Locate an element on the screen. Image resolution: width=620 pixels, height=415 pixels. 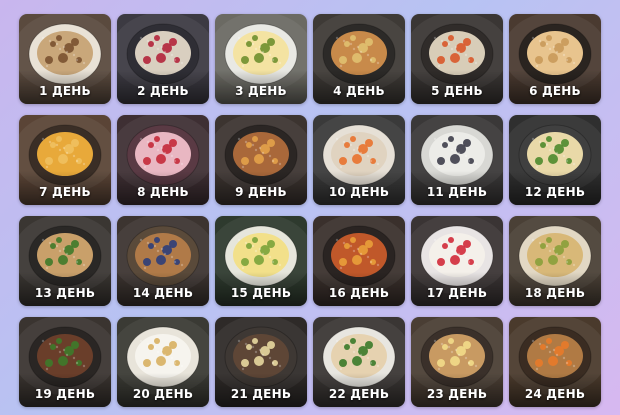
day-card-22: 22 ДЕНЬ is located at coordinates (359, 362).